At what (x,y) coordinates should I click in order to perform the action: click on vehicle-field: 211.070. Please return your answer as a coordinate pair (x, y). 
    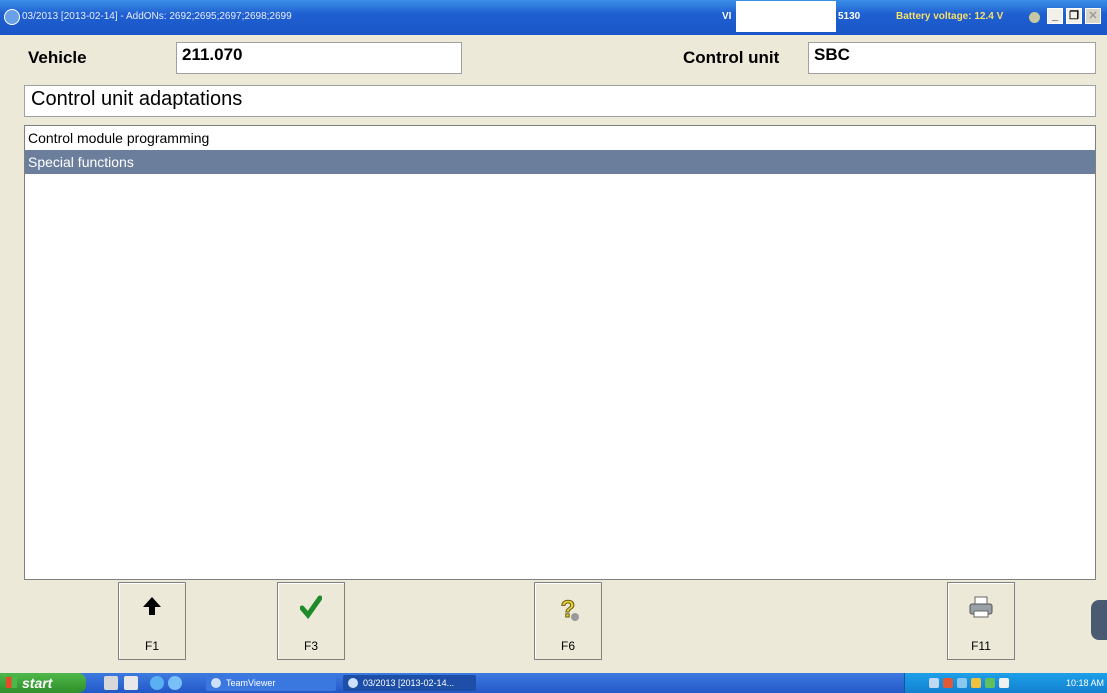
    Looking at the image, I should click on (319, 58).